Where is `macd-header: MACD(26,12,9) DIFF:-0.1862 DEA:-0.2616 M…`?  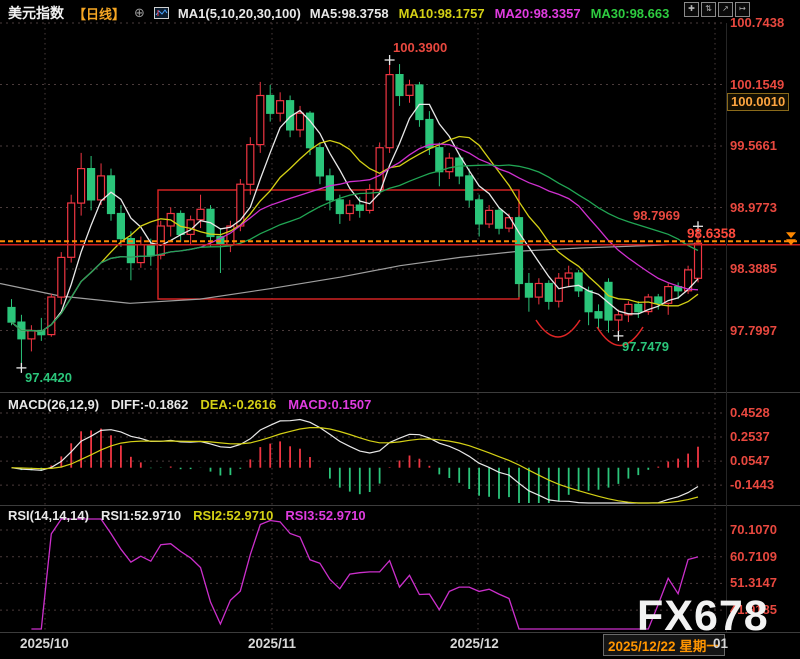 macd-header: MACD(26,12,9) DIFF:-0.1862 DEA:-0.2616 M… is located at coordinates (189, 404).